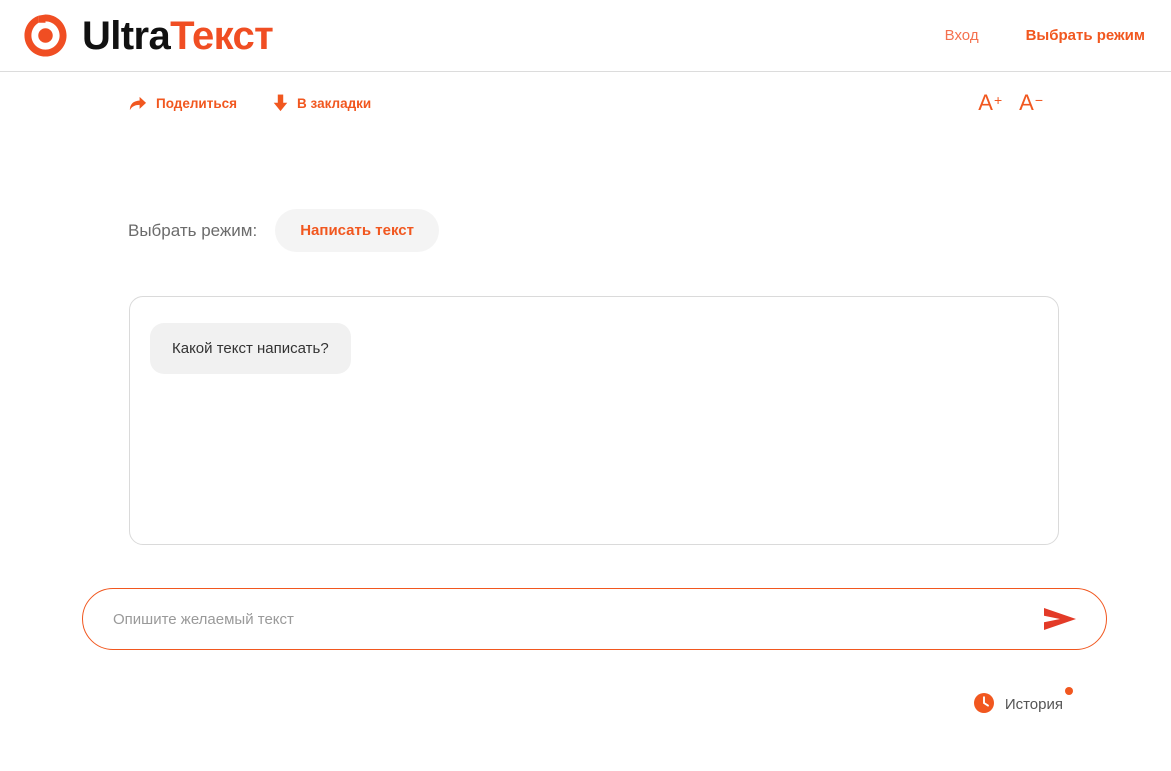 The height and width of the screenshot is (771, 1171). I want to click on download-arrow-icon, so click(280, 103).